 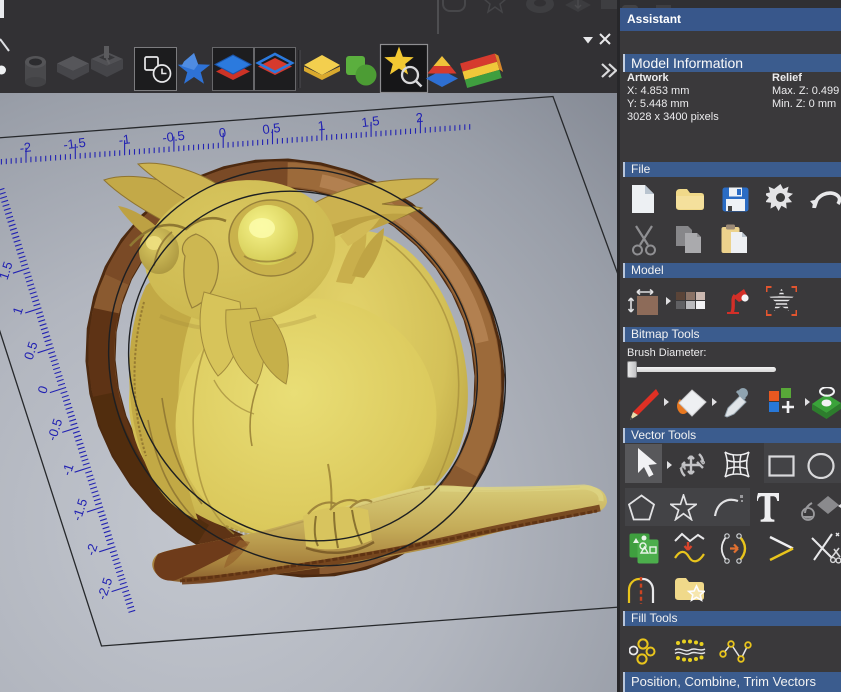 What do you see at coordinates (173, 137) in the screenshot?
I see `svg-text: -0.5` at bounding box center [173, 137].